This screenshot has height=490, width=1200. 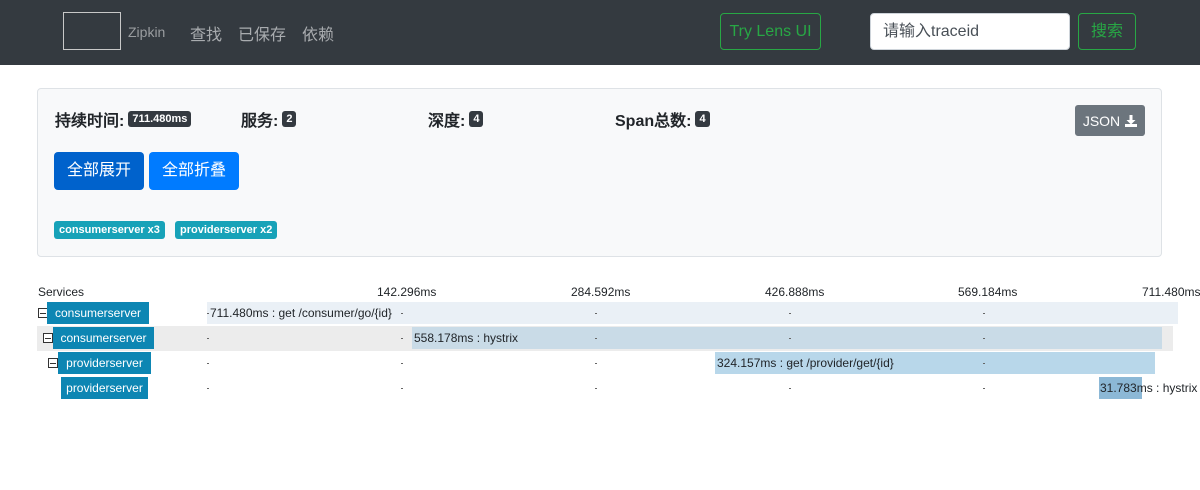 What do you see at coordinates (146, 32) in the screenshot?
I see `brand-name: Zipkin` at bounding box center [146, 32].